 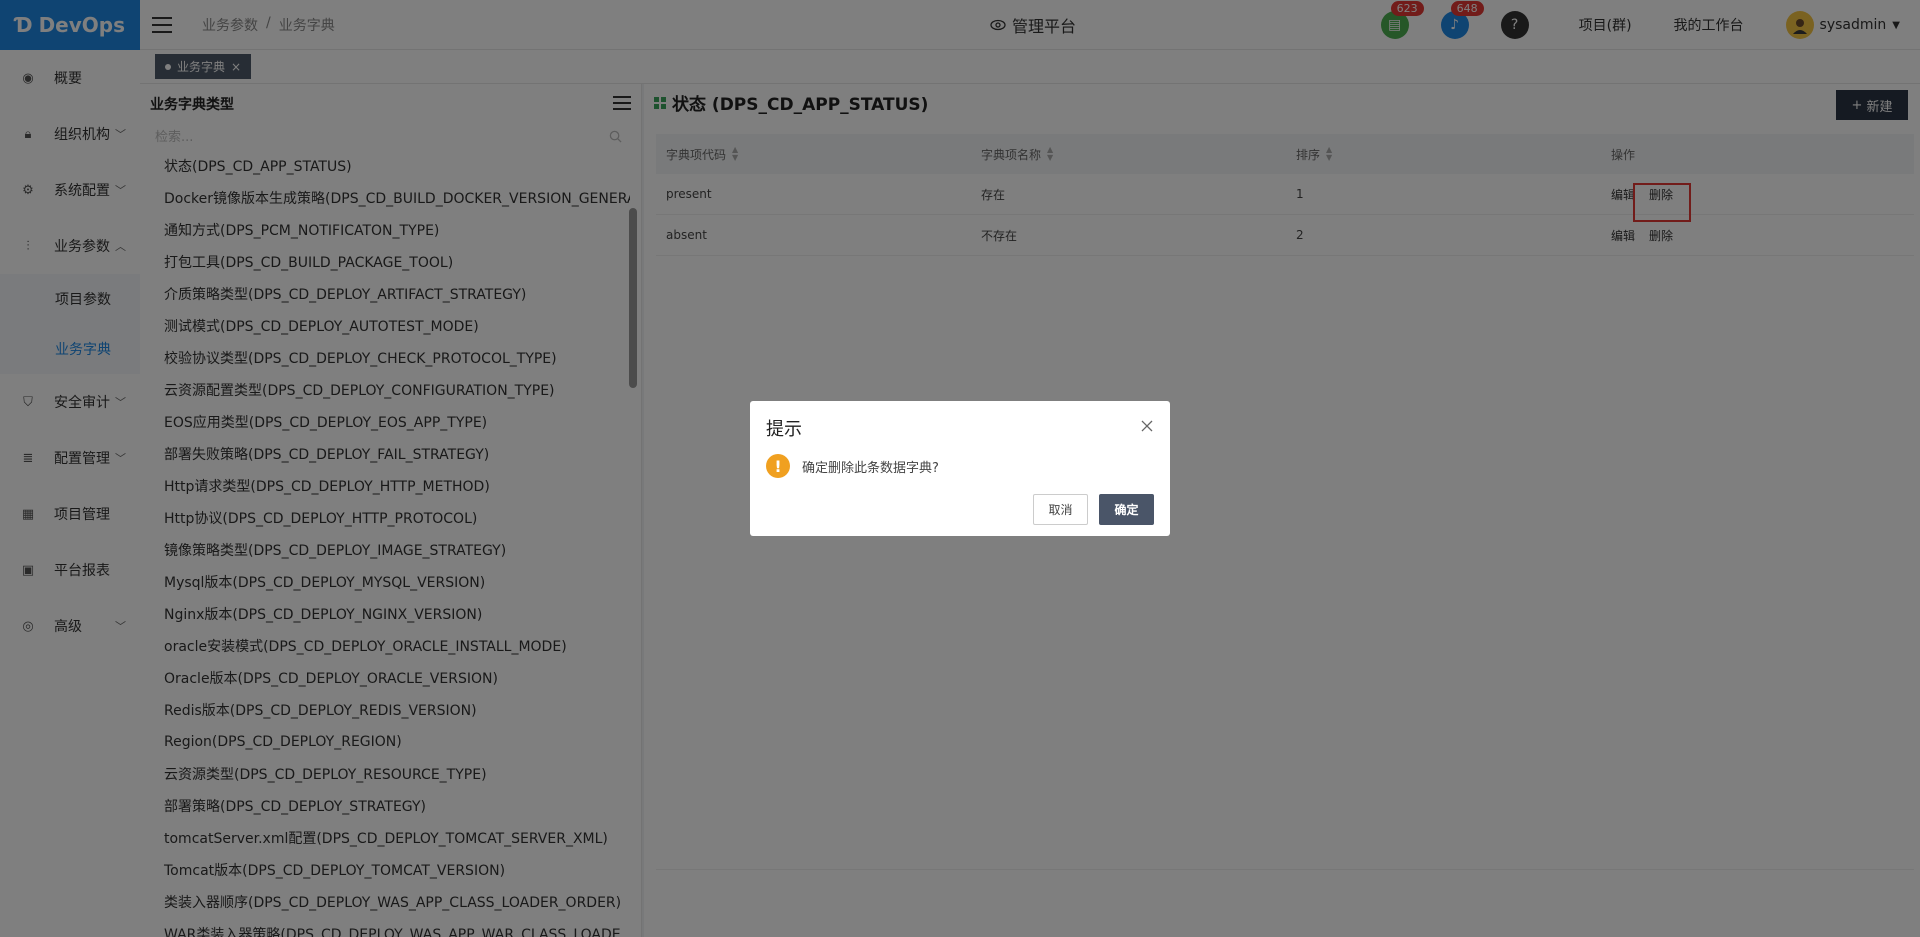 What do you see at coordinates (870, 468) in the screenshot?
I see `dialog-message: 确定删除此条数据字典?` at bounding box center [870, 468].